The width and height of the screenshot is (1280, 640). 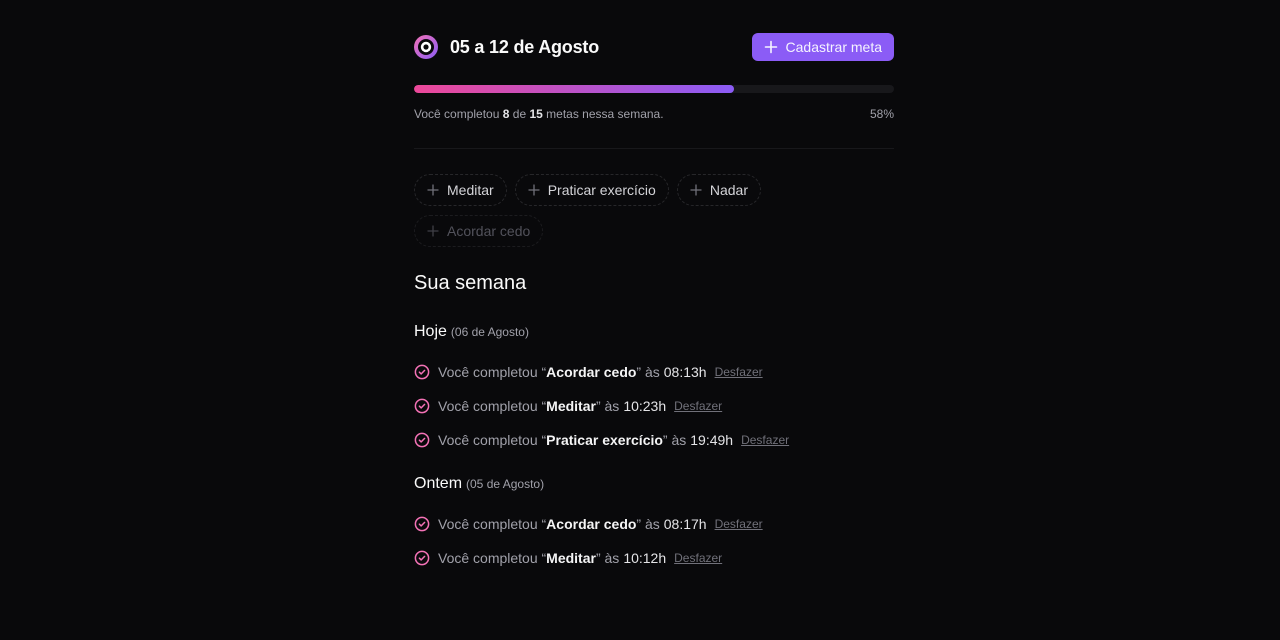 I want to click on day-date: (06 de Agosto), so click(x=489, y=332).